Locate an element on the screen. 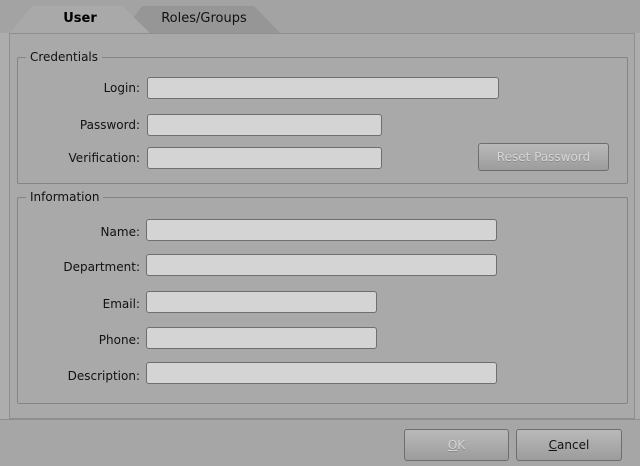 Image resolution: width=640 pixels, height=466 pixels. email-label: Email: is located at coordinates (121, 304).